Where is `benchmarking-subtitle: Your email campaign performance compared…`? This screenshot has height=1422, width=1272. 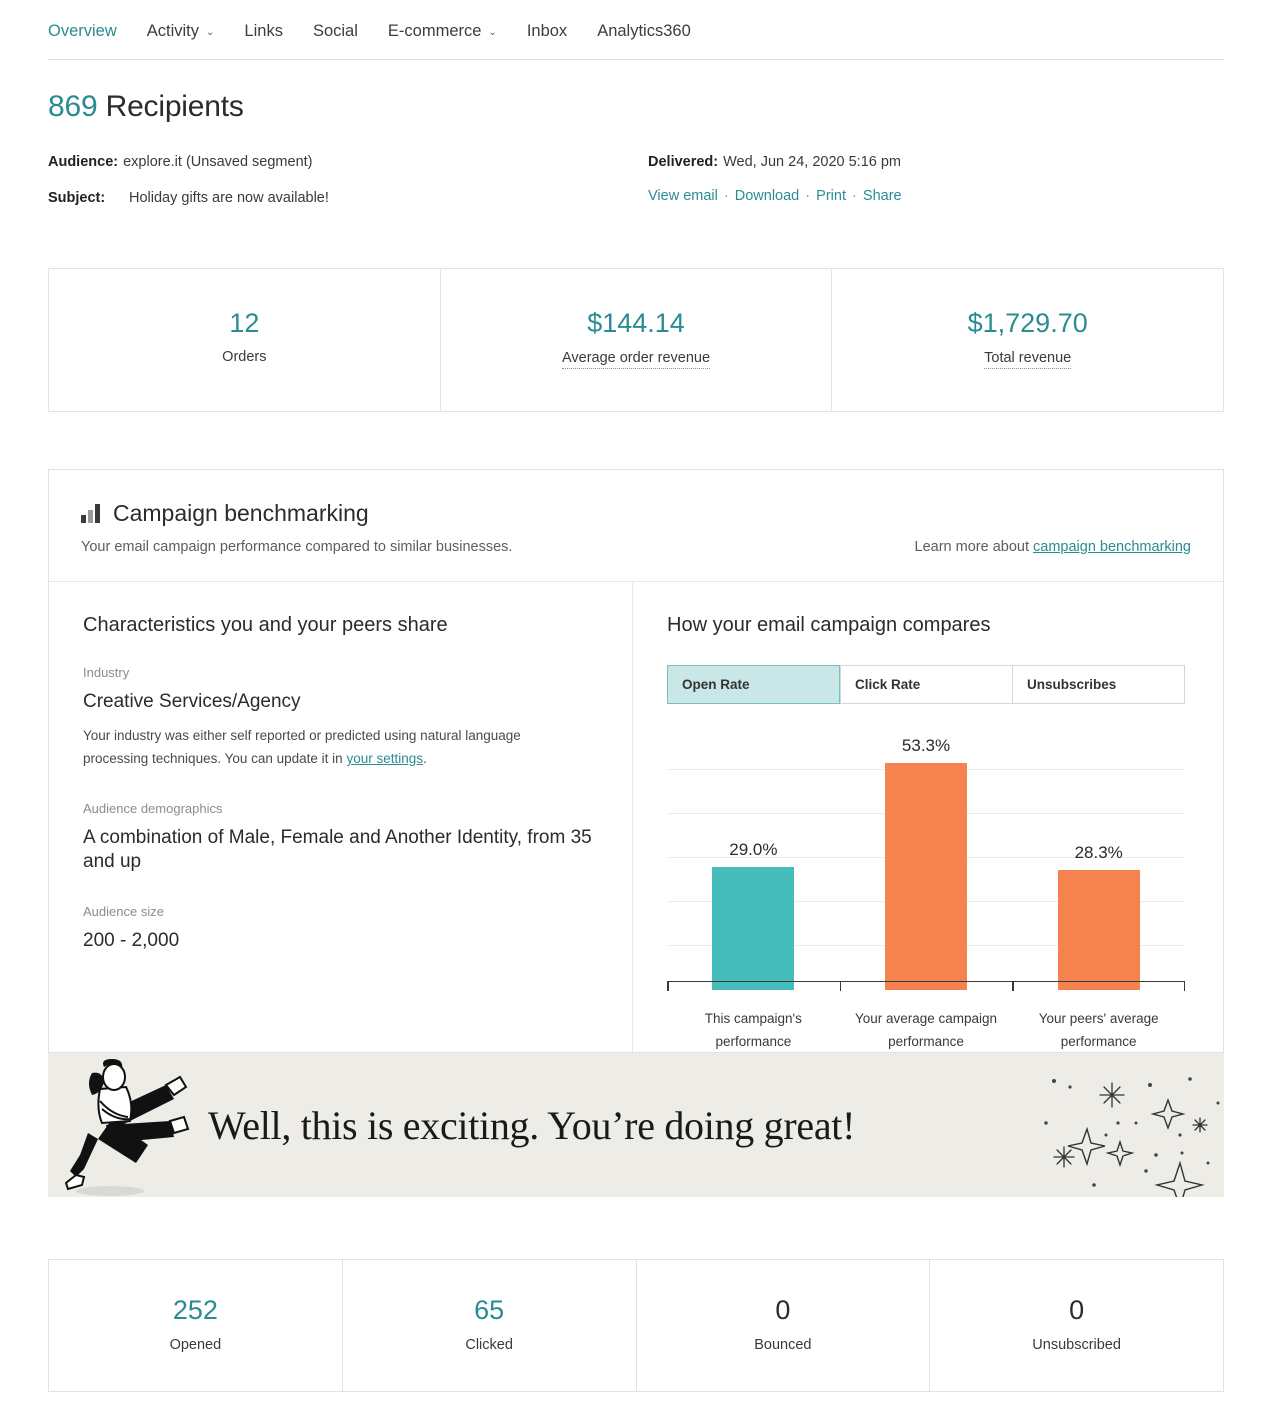
benchmarking-subtitle: Your email campaign performance compared… is located at coordinates (297, 547).